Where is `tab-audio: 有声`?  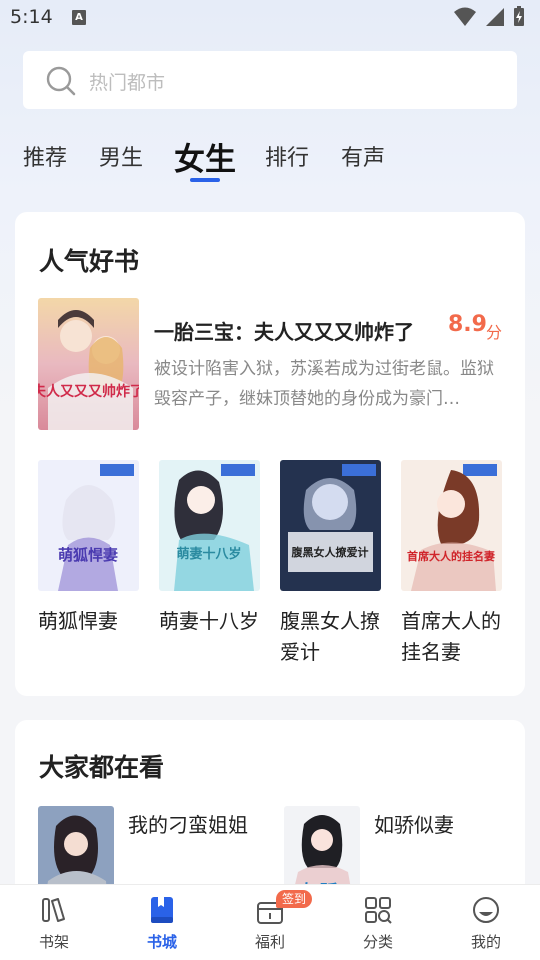 tab-audio: 有声 is located at coordinates (363, 156).